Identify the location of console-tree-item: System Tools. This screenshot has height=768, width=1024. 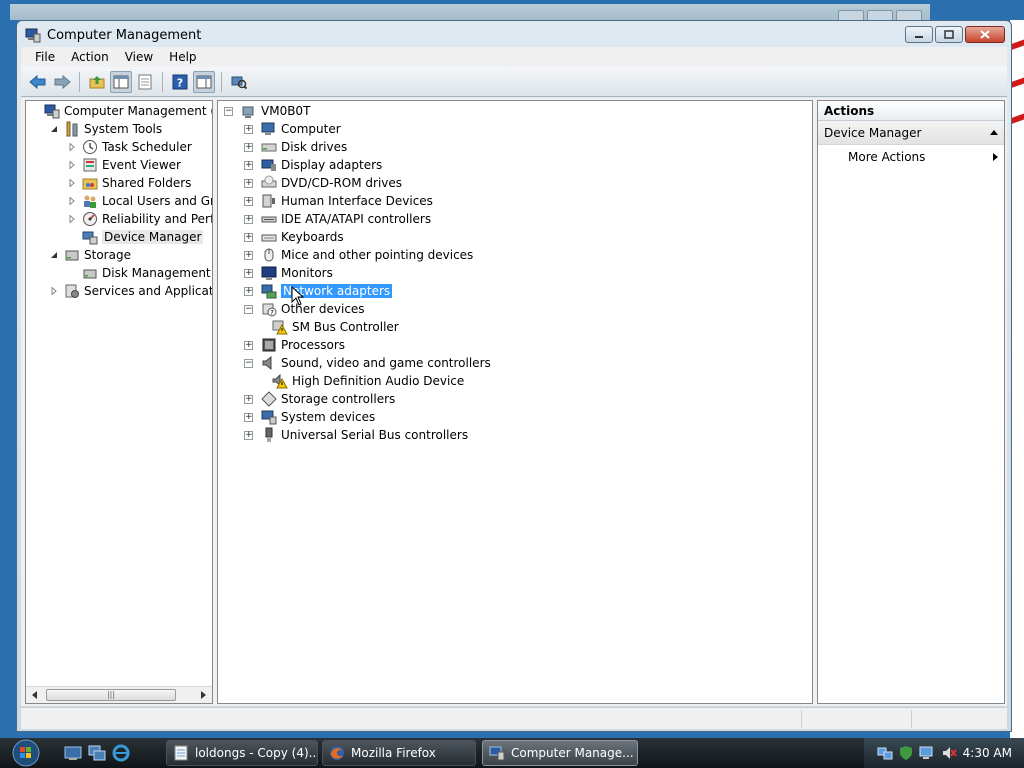
(106, 129).